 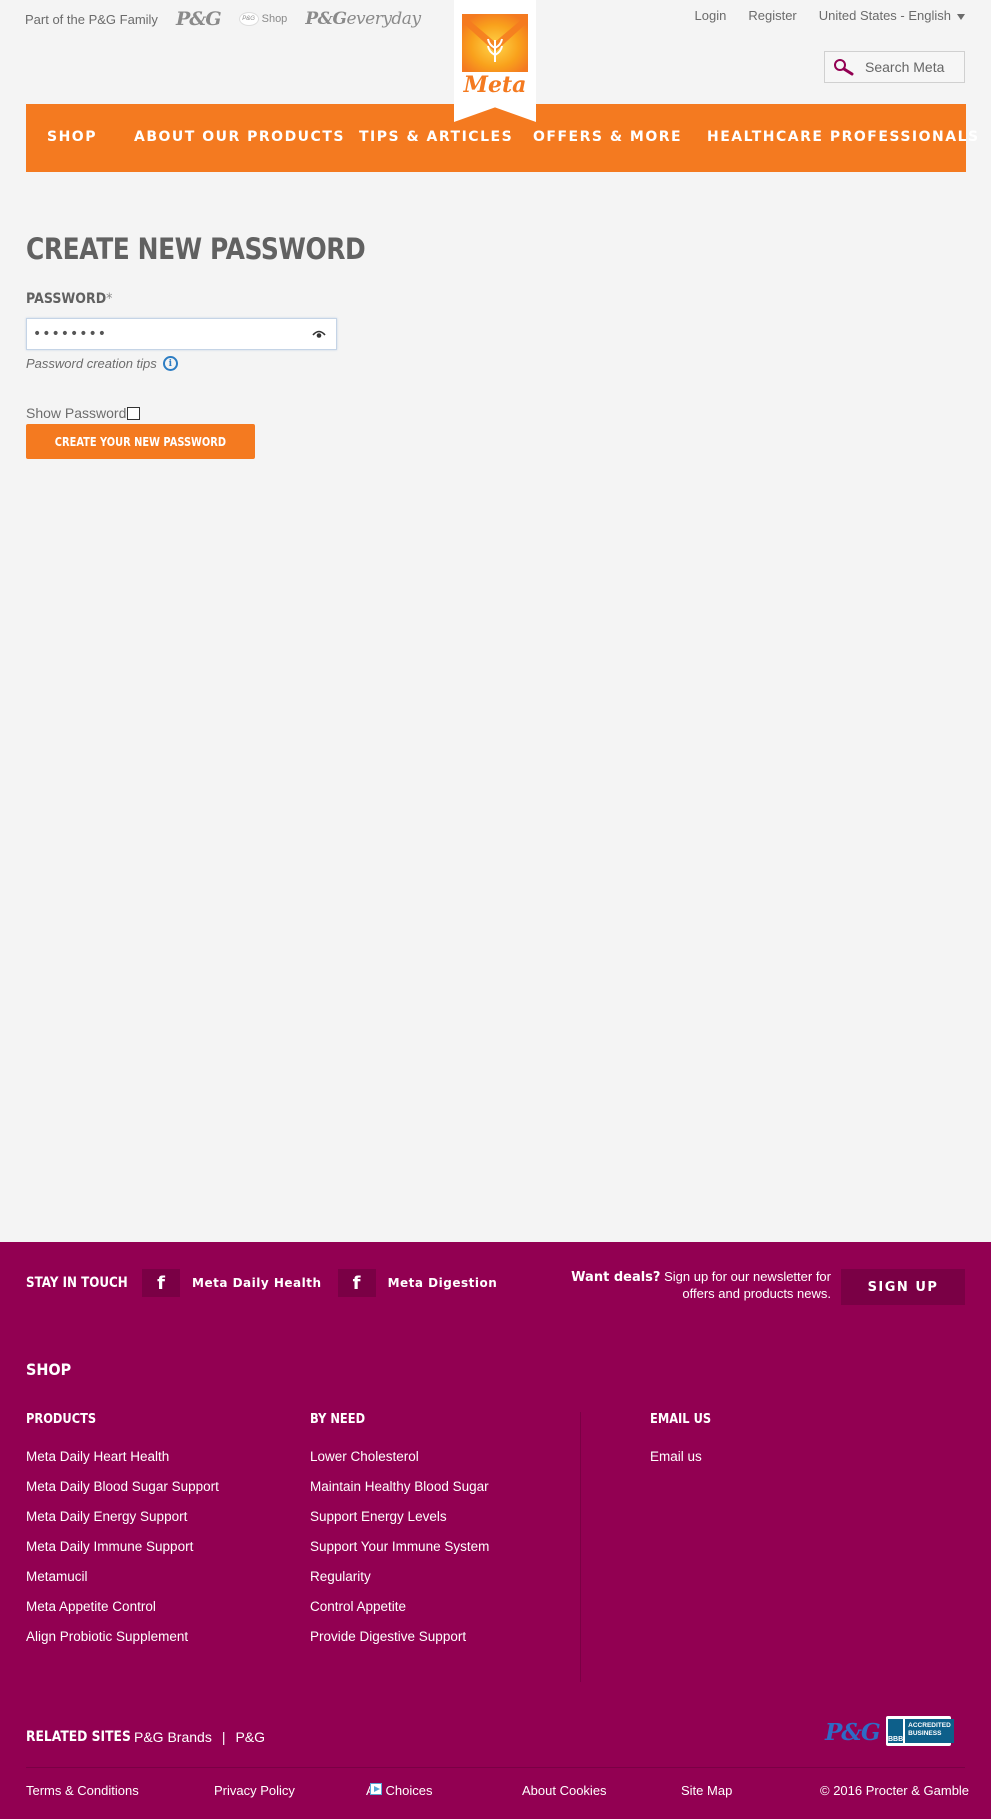 I want to click on related-link-pg-brands: P&G Brands, so click(x=173, y=1737).